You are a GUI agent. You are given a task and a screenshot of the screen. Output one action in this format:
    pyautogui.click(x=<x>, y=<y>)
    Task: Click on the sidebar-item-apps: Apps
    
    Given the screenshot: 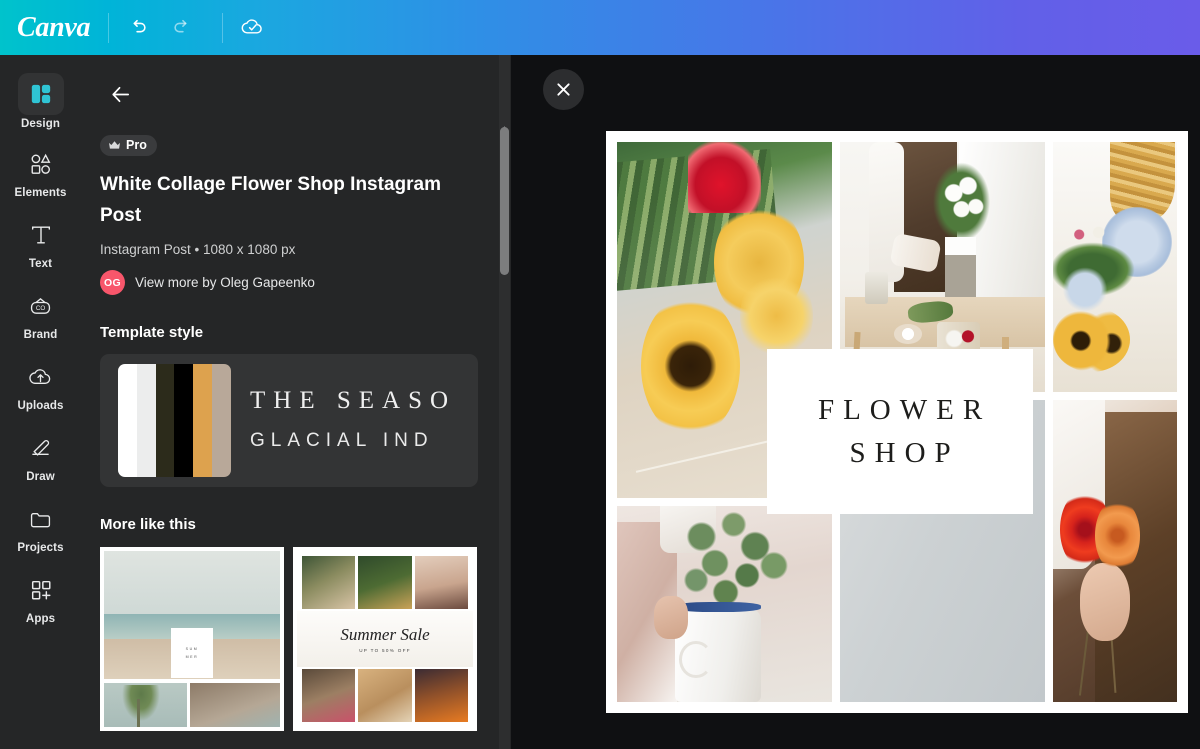 What is the action you would take?
    pyautogui.click(x=41, y=604)
    